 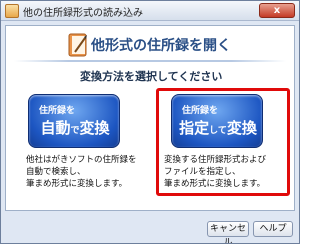 I want to click on header-divider, so click(x=150, y=61).